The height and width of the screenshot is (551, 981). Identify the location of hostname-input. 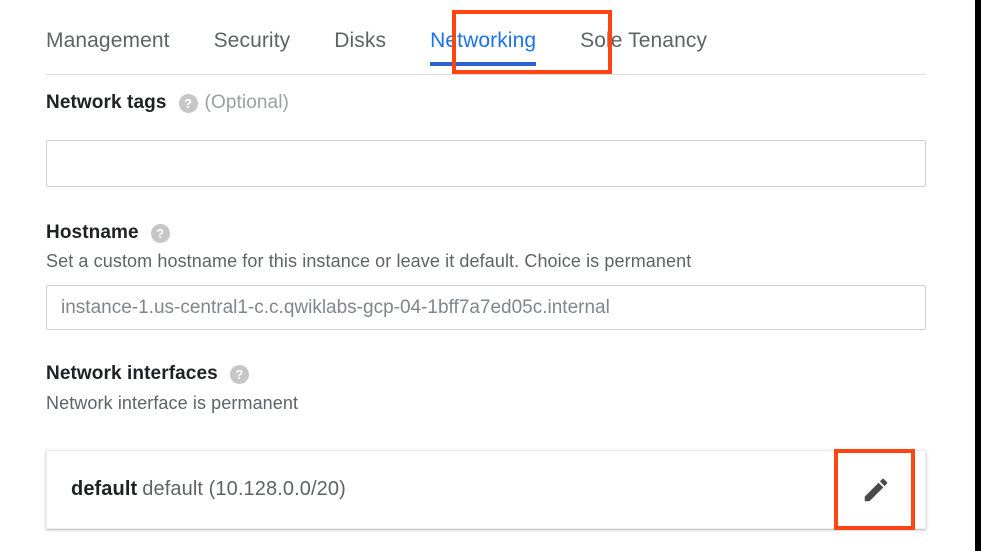
(486, 307).